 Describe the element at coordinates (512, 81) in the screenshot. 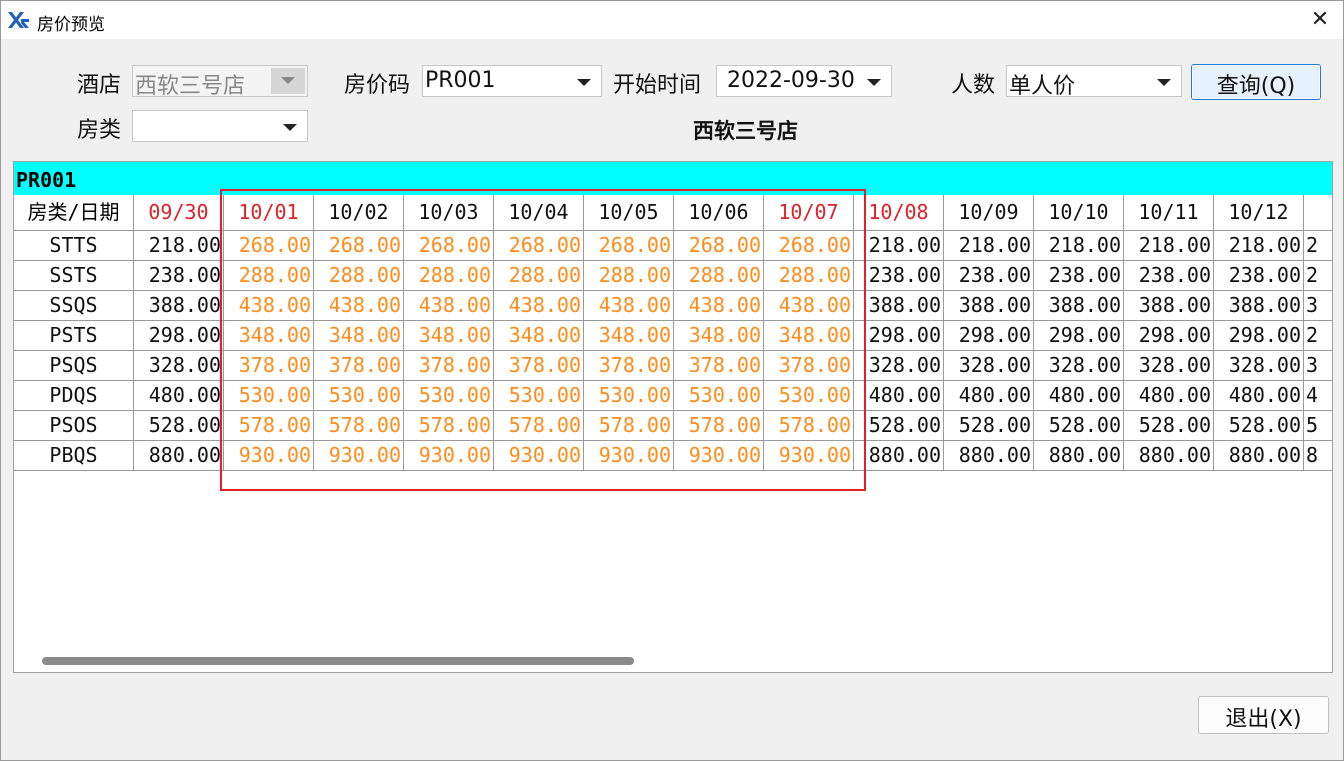

I see `rate-code-select: PR001` at that location.